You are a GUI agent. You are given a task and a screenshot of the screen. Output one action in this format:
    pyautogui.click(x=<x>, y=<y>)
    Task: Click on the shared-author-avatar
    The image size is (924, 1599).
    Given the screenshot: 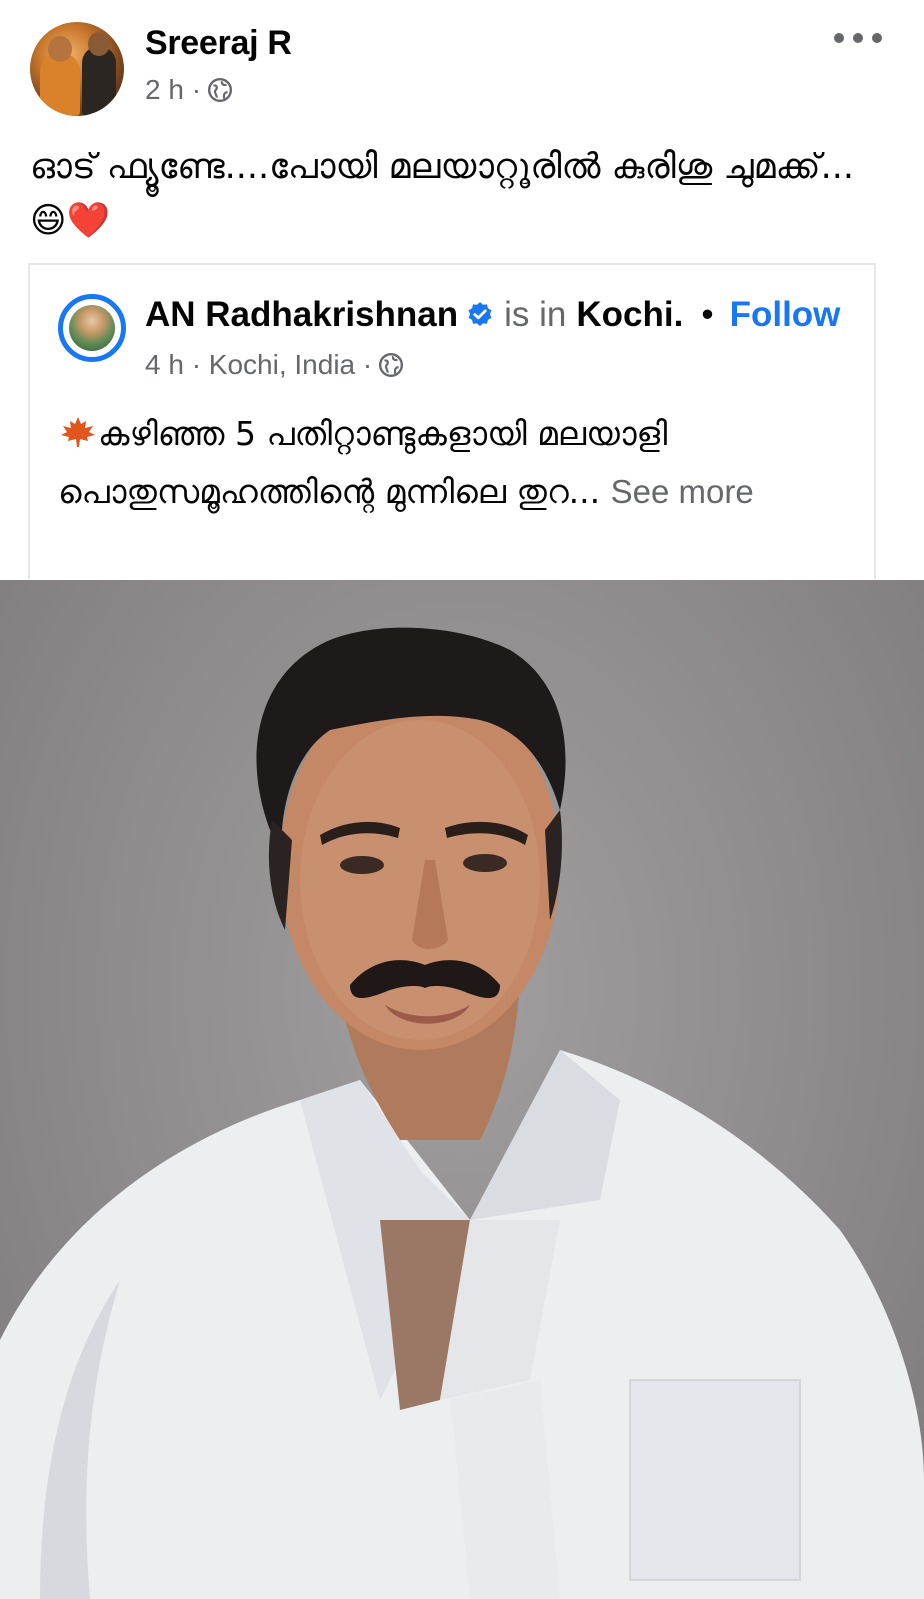 What is the action you would take?
    pyautogui.click(x=92, y=328)
    